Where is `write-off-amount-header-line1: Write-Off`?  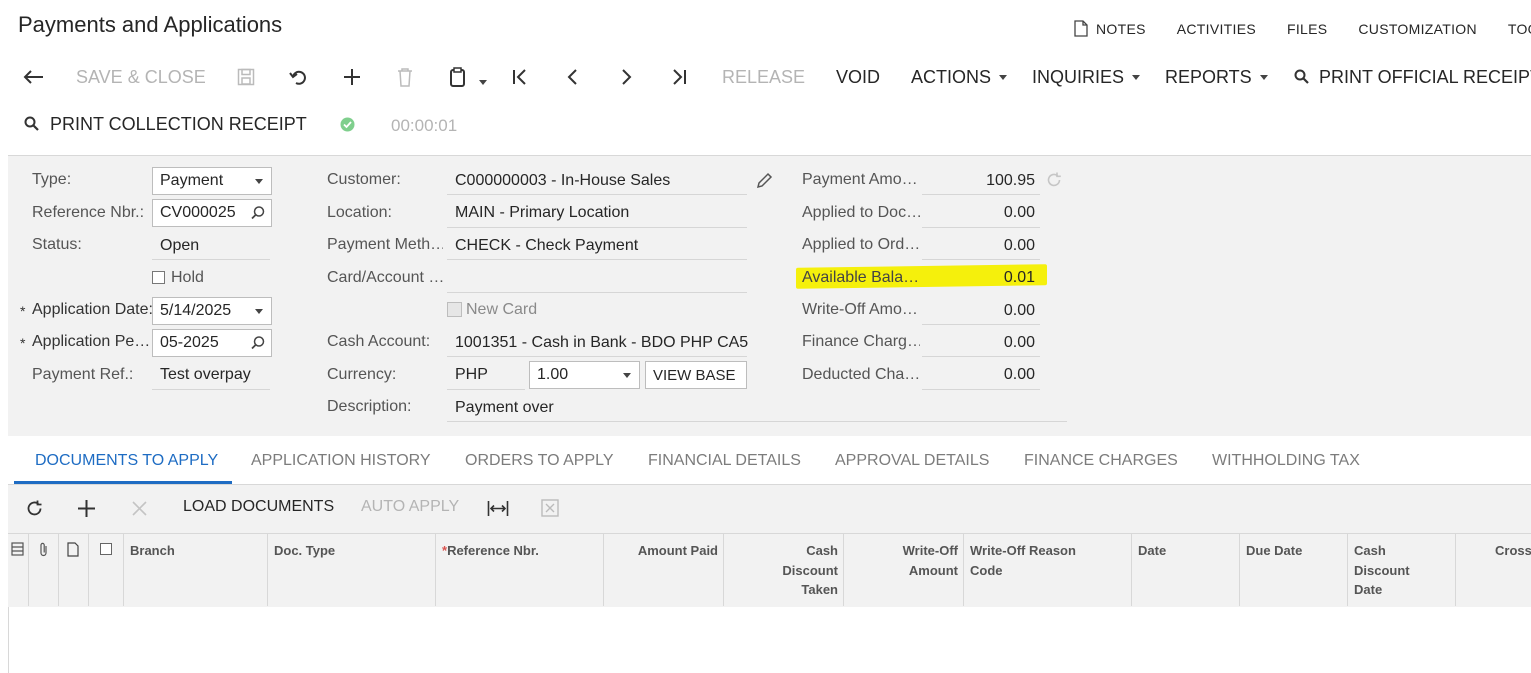
write-off-amount-header-line1: Write-Off is located at coordinates (930, 550).